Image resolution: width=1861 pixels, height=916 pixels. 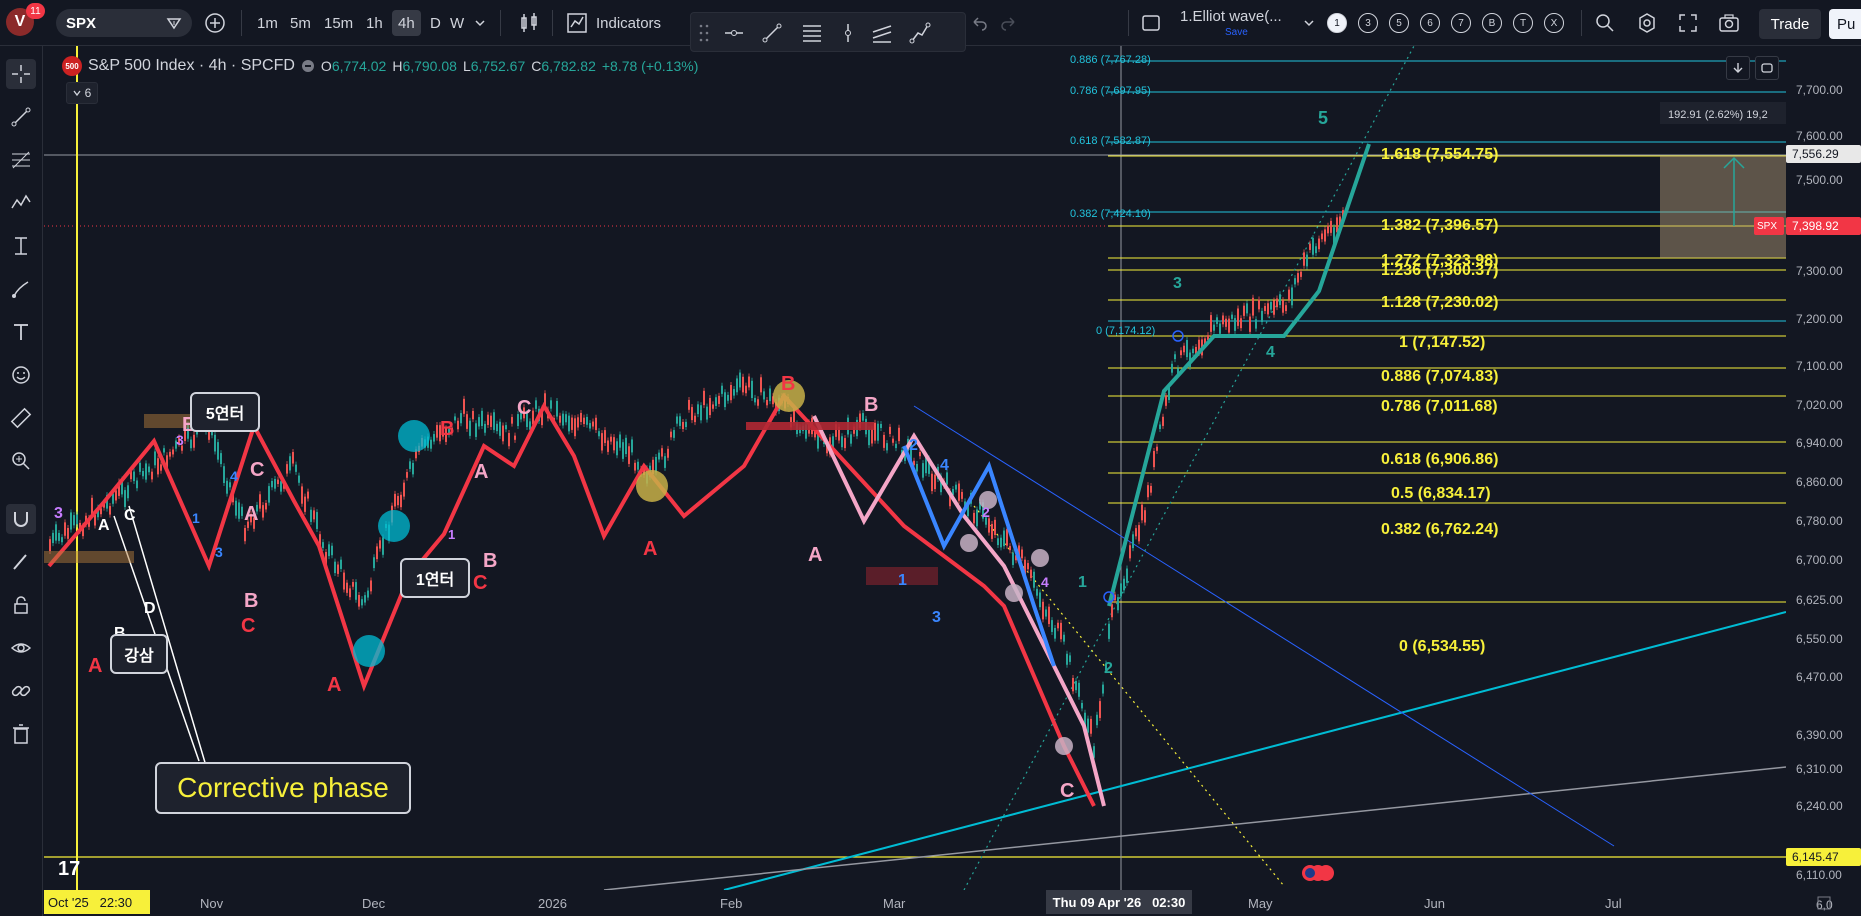 I want to click on lock-tool, so click(x=21, y=605).